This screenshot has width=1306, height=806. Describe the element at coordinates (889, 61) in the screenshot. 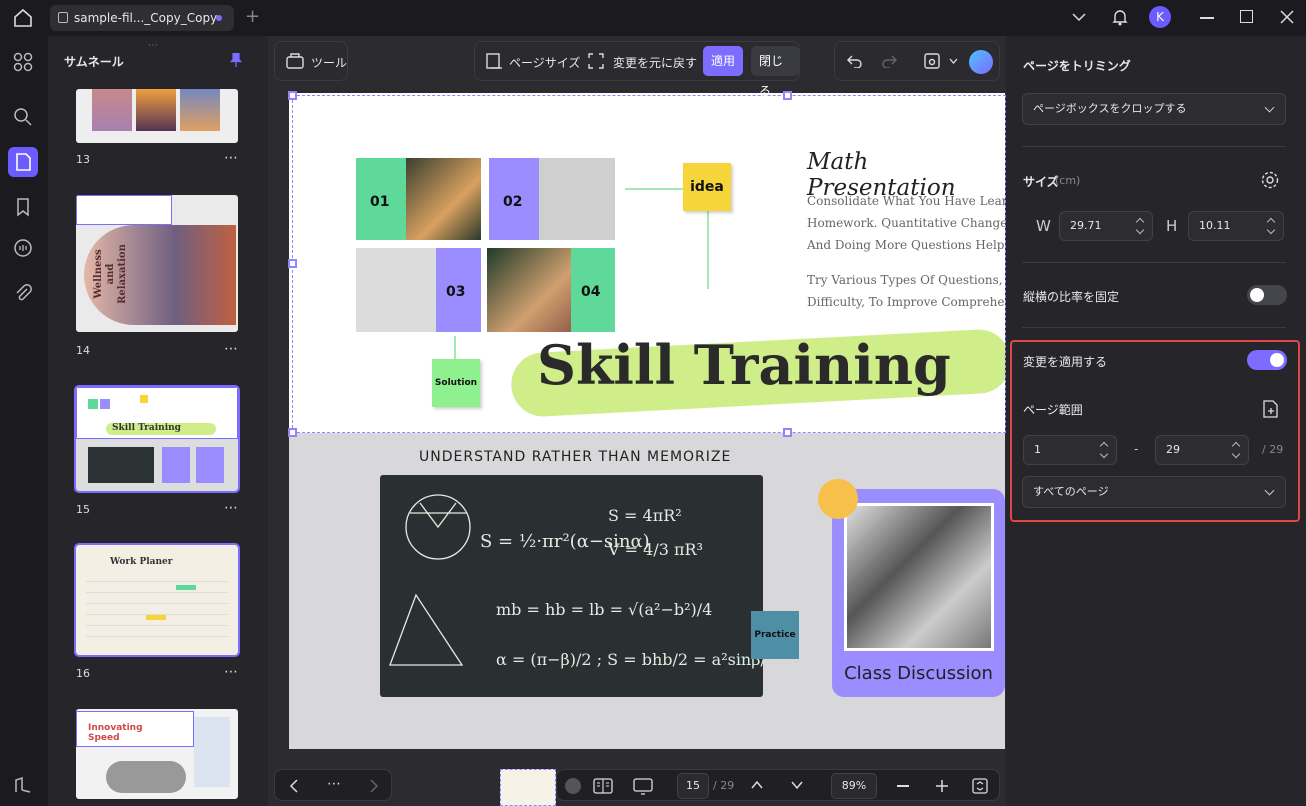

I see `redo-icon` at that location.